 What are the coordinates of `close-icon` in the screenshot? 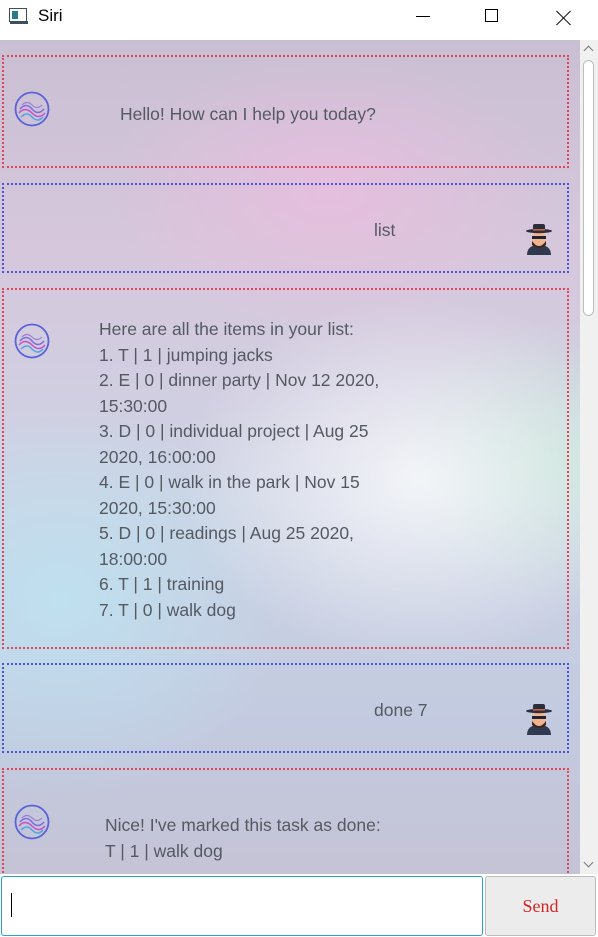 It's located at (563, 17).